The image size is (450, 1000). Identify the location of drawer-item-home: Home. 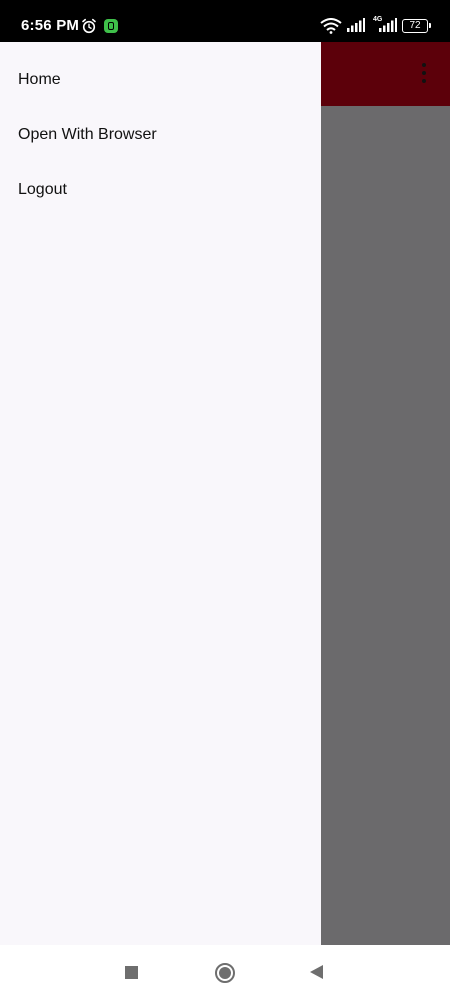
(160, 79).